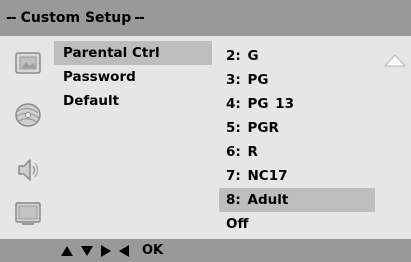 The width and height of the screenshot is (411, 262). What do you see at coordinates (233, 152) in the screenshot?
I see `option-number: 6:` at bounding box center [233, 152].